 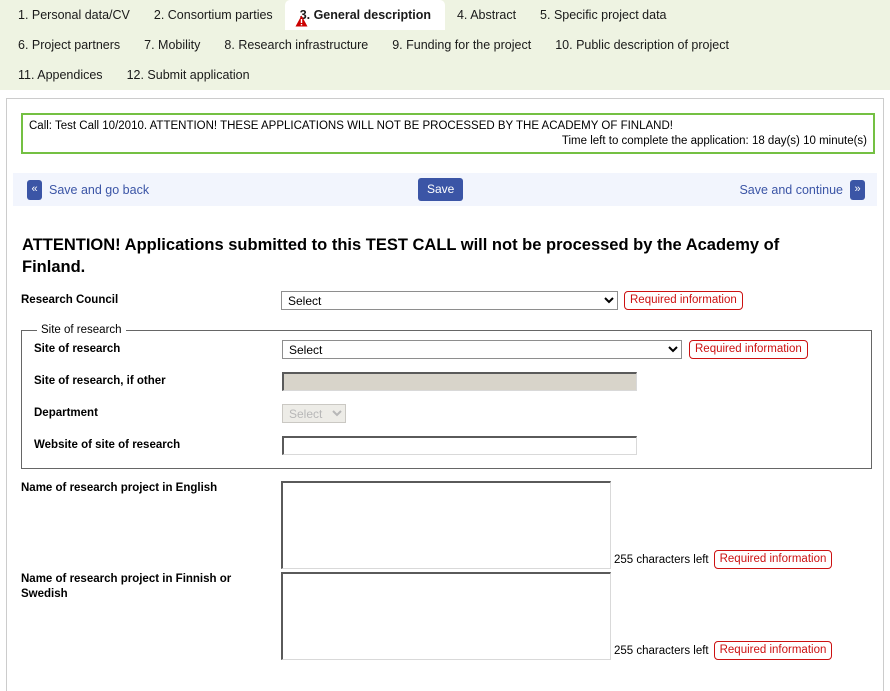 I want to click on tab-label: 2. Consortium parties, so click(x=213, y=15).